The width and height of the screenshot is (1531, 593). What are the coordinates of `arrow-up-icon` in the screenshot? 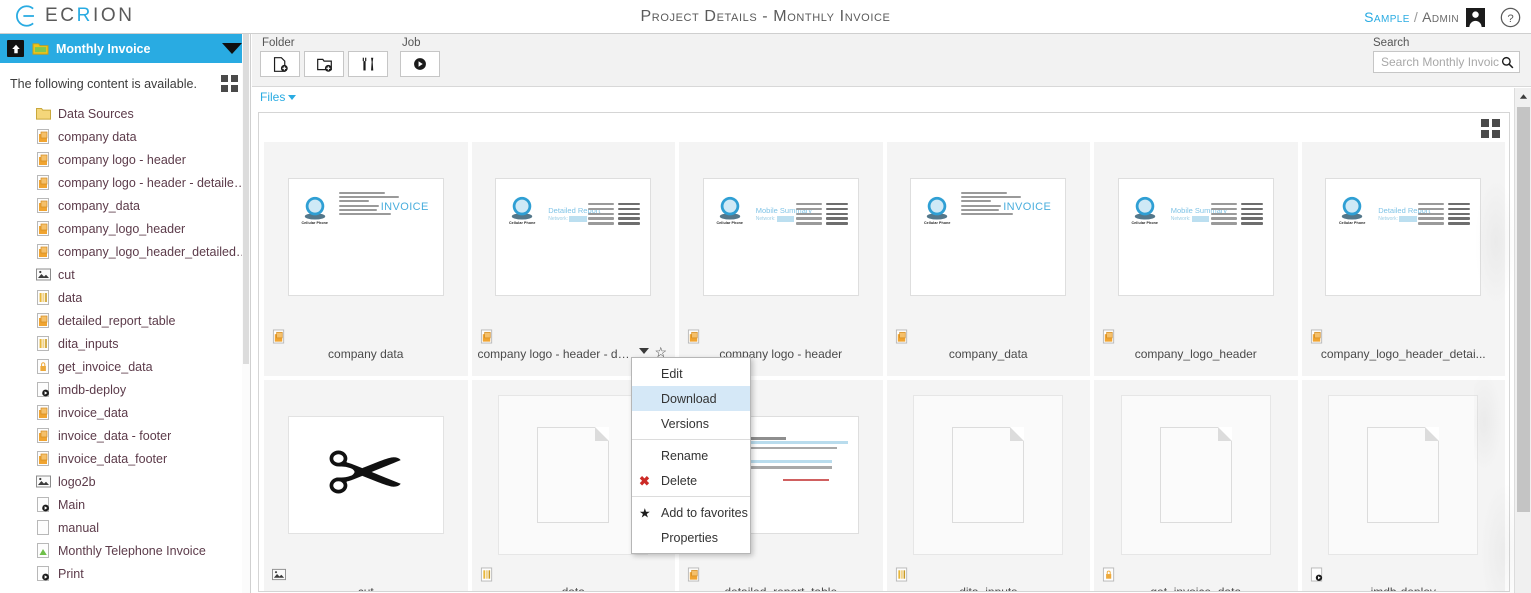 It's located at (15, 48).